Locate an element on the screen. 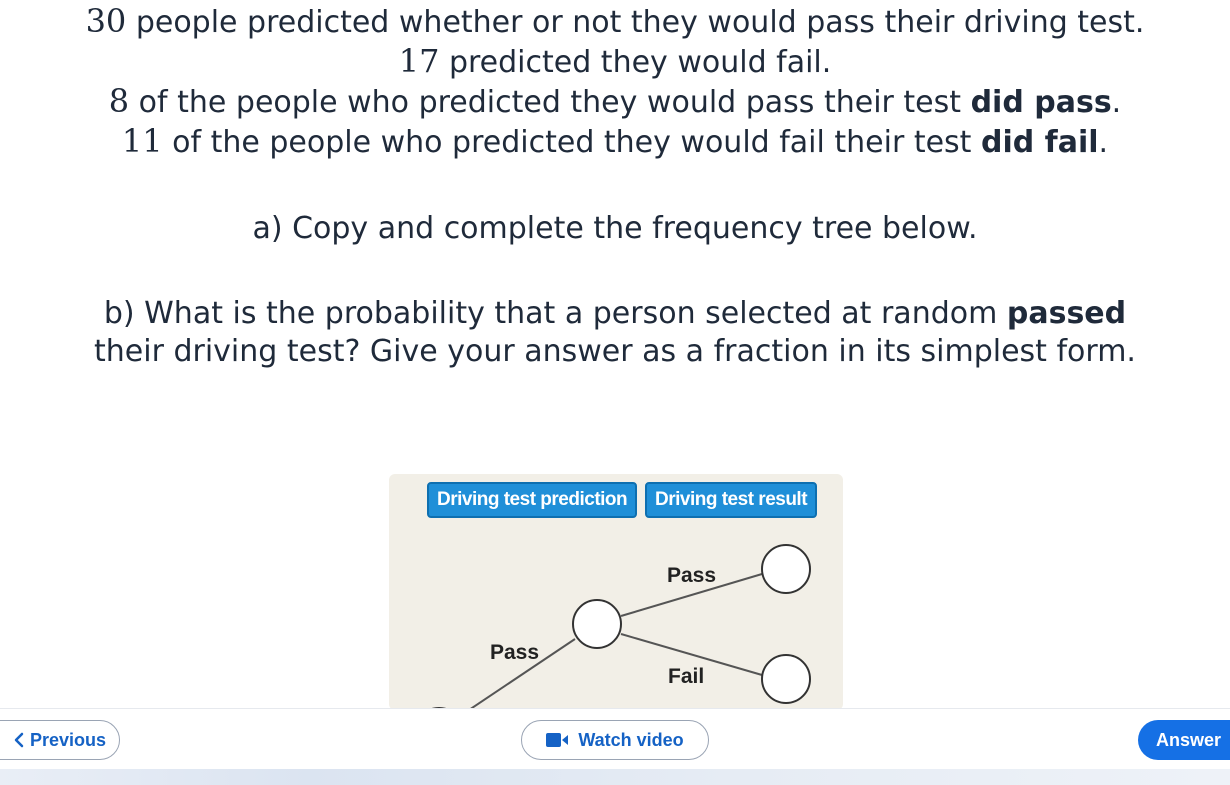 This screenshot has width=1230, height=785. tree-diagram: Pass Pass Fail is located at coordinates (619, 627).